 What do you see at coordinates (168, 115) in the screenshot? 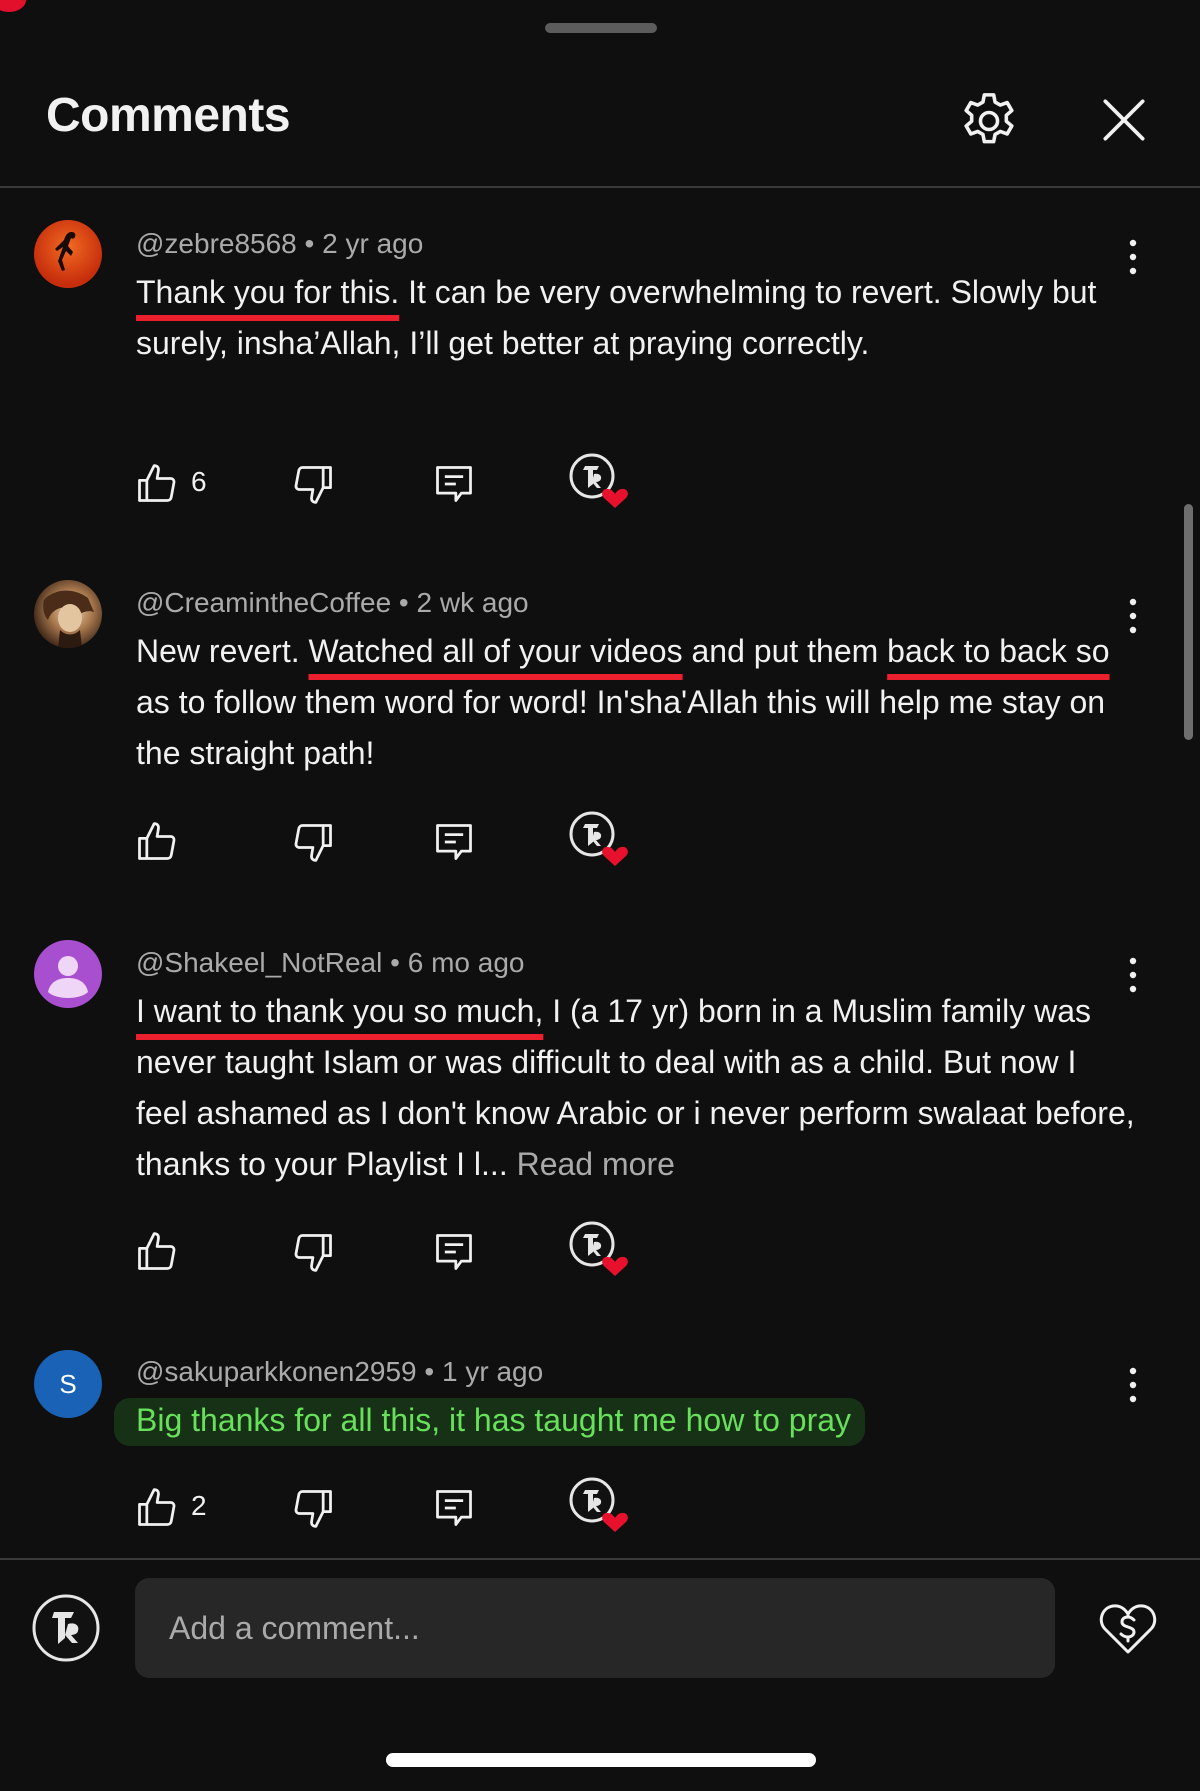
I see `page-title: Comments` at bounding box center [168, 115].